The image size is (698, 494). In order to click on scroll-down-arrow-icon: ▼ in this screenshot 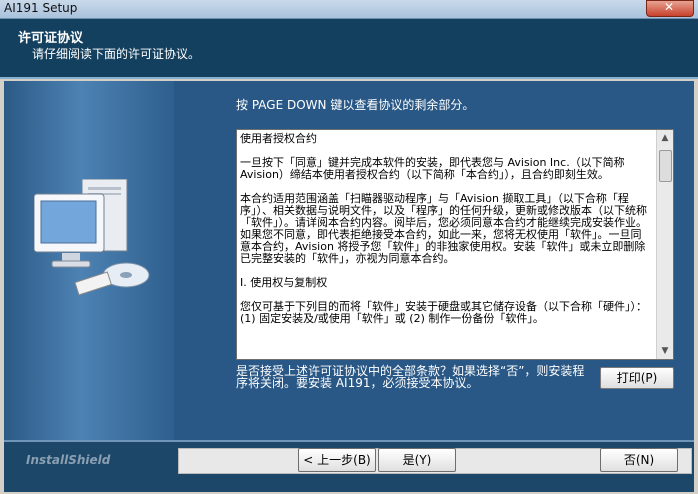, I will do `click(665, 351)`.